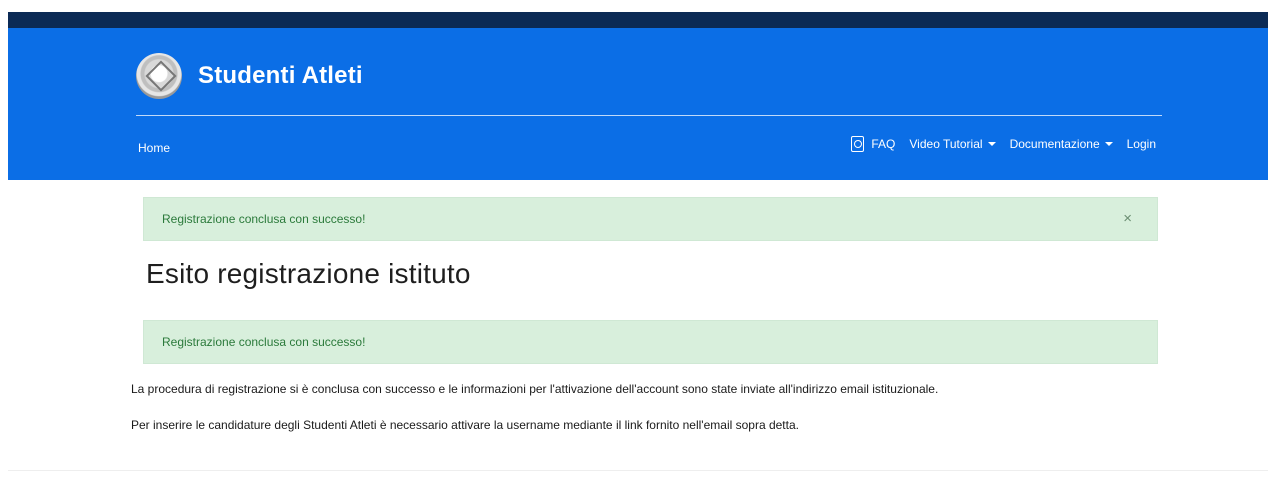 This screenshot has width=1276, height=493. I want to click on success-alert-top: Registrazione conclusa con successo! ×, so click(650, 219).